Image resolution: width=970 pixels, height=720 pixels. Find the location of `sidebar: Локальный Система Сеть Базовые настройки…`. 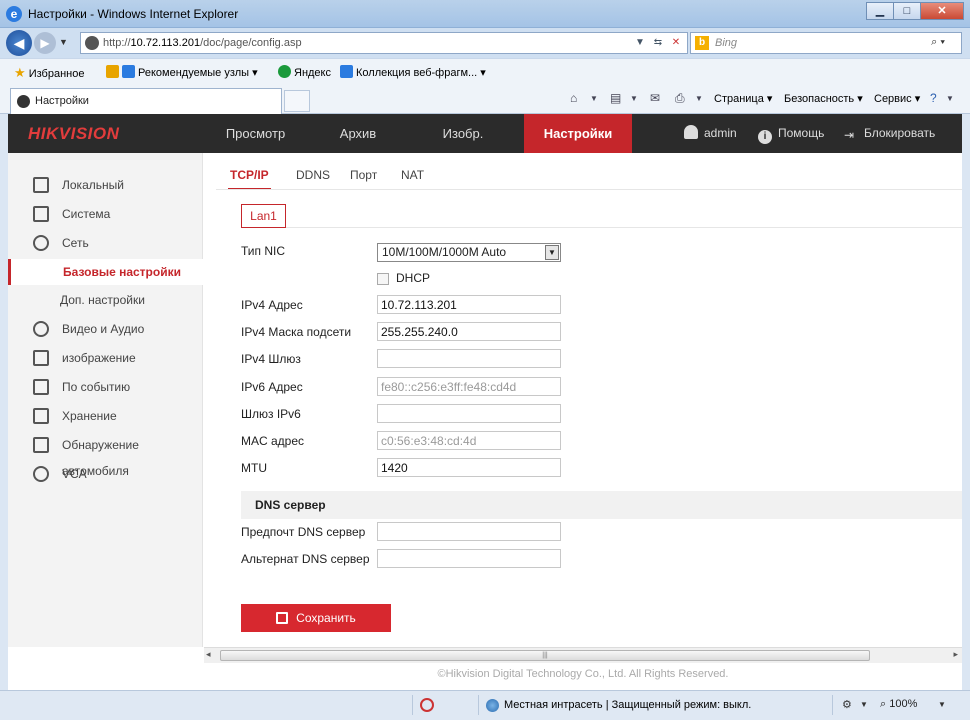

sidebar: Локальный Система Сеть Базовые настройки… is located at coordinates (105, 400).